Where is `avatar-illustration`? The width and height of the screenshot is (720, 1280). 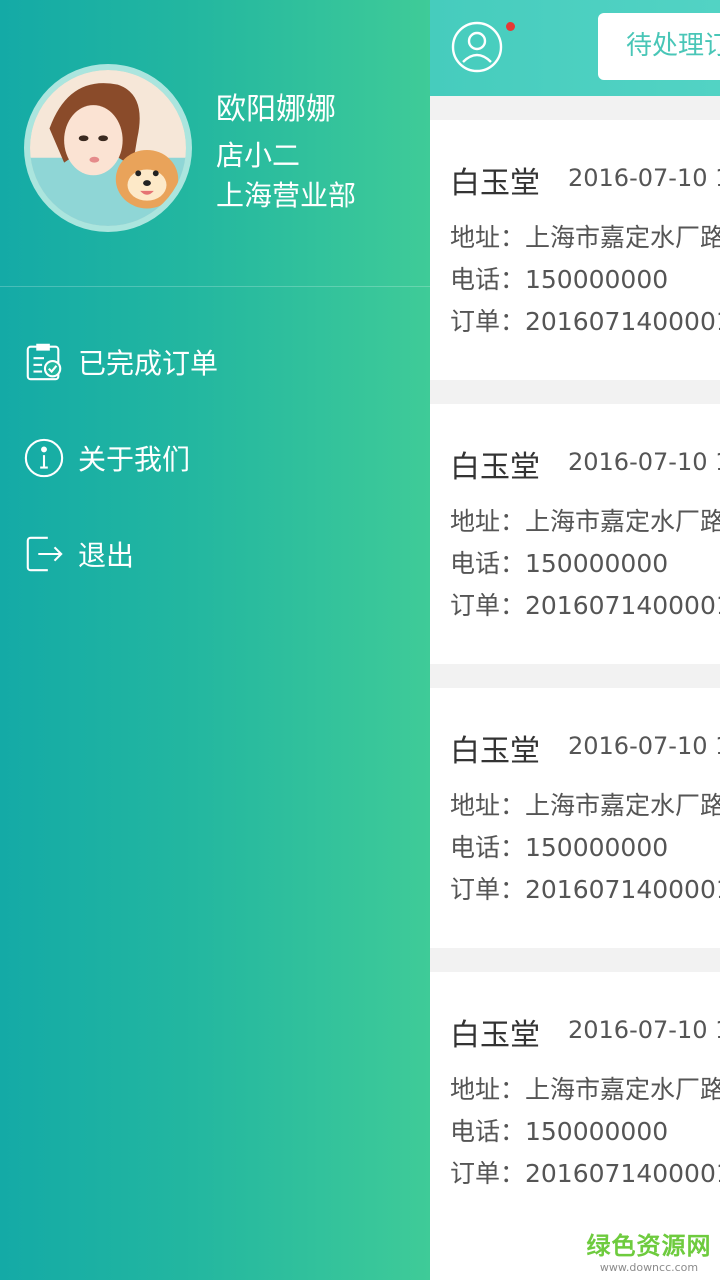 avatar-illustration is located at coordinates (108, 148).